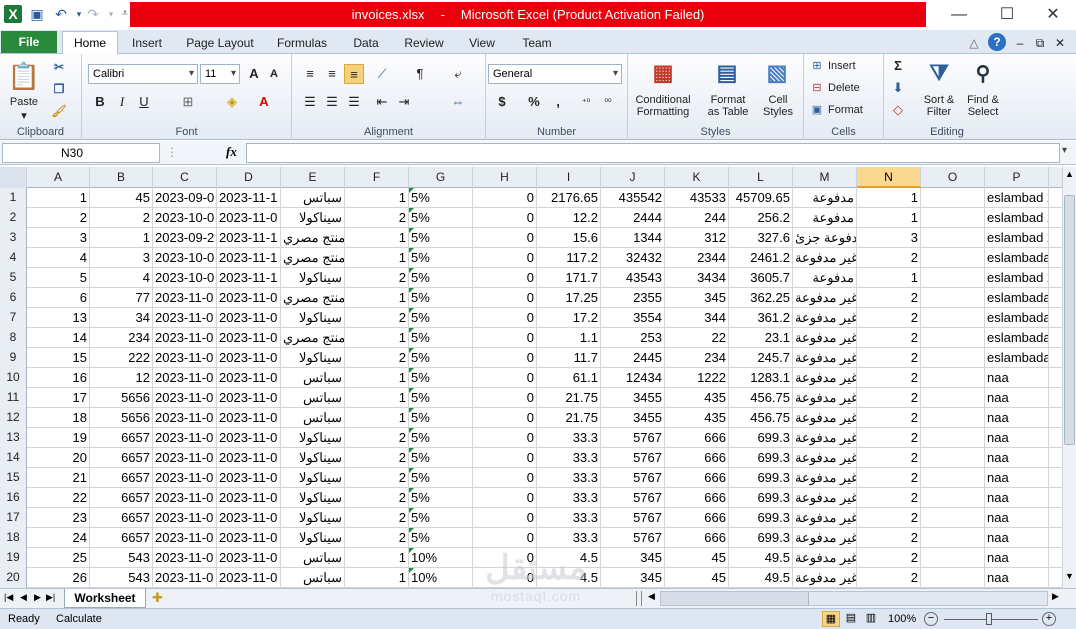 The image size is (1076, 629). What do you see at coordinates (889, 218) in the screenshot?
I see `cell-n: 1` at bounding box center [889, 218].